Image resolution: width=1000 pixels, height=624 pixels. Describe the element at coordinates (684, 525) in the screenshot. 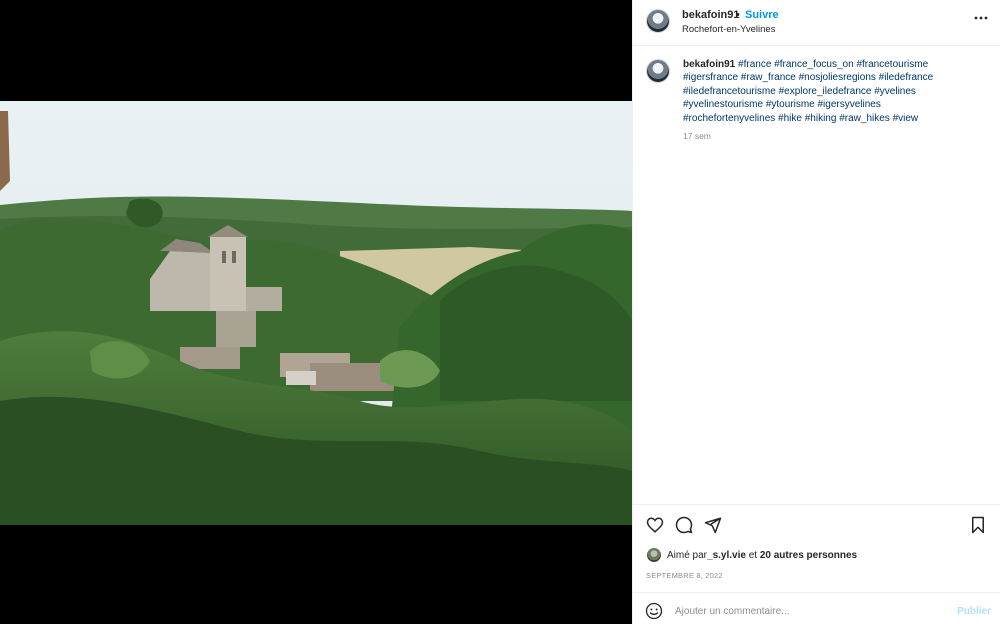

I see `comment-icon` at that location.